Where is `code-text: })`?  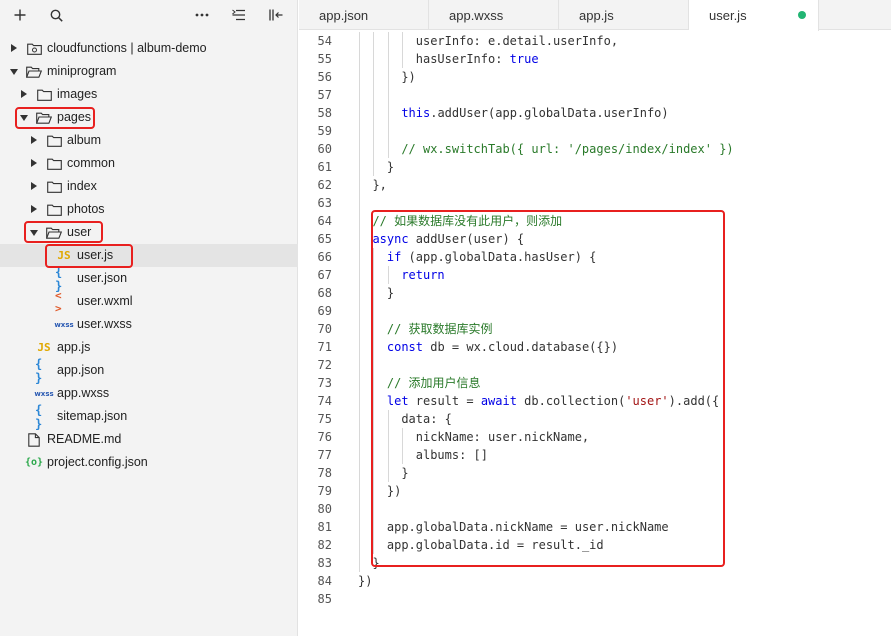
code-text: }) is located at coordinates (408, 77).